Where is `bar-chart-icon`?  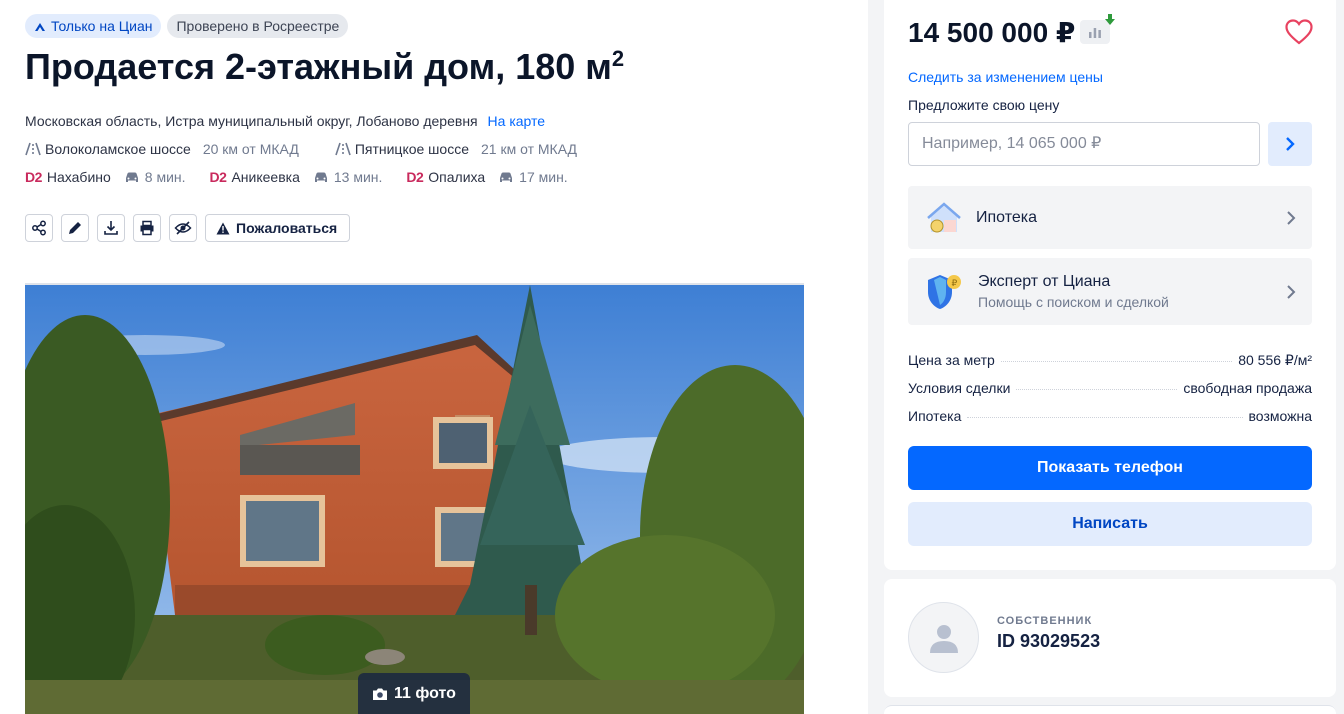
bar-chart-icon is located at coordinates (1095, 33).